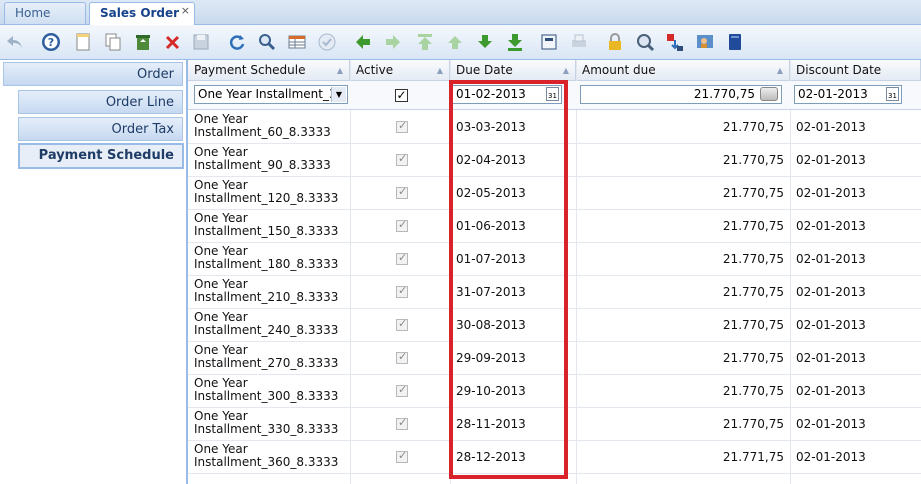 The height and width of the screenshot is (484, 921). What do you see at coordinates (101, 156) in the screenshot?
I see `nav-payment-schedule: Payment Schedule` at bounding box center [101, 156].